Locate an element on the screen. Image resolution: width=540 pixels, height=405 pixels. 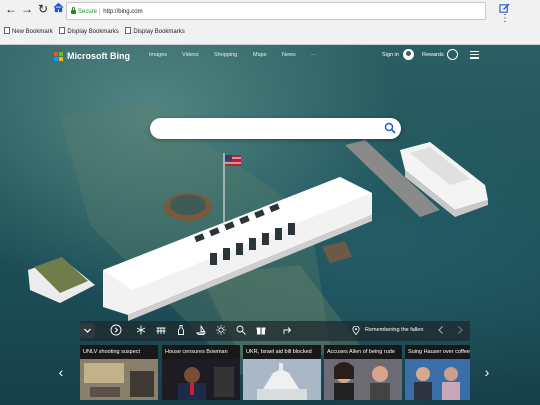
gift-icon is located at coordinates (261, 330).